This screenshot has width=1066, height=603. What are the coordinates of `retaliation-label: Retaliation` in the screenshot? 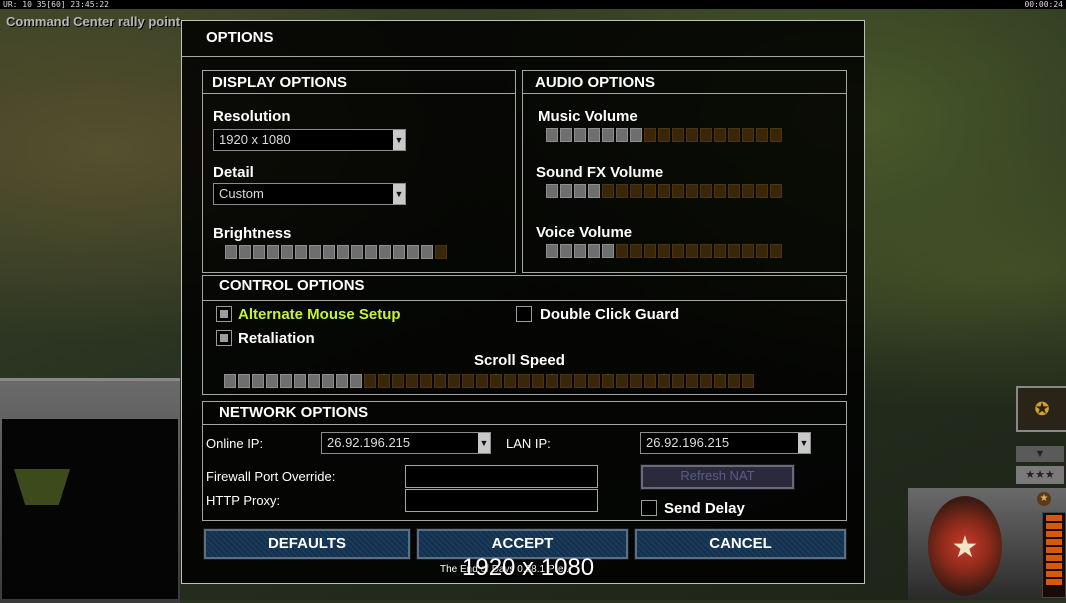 It's located at (276, 338).